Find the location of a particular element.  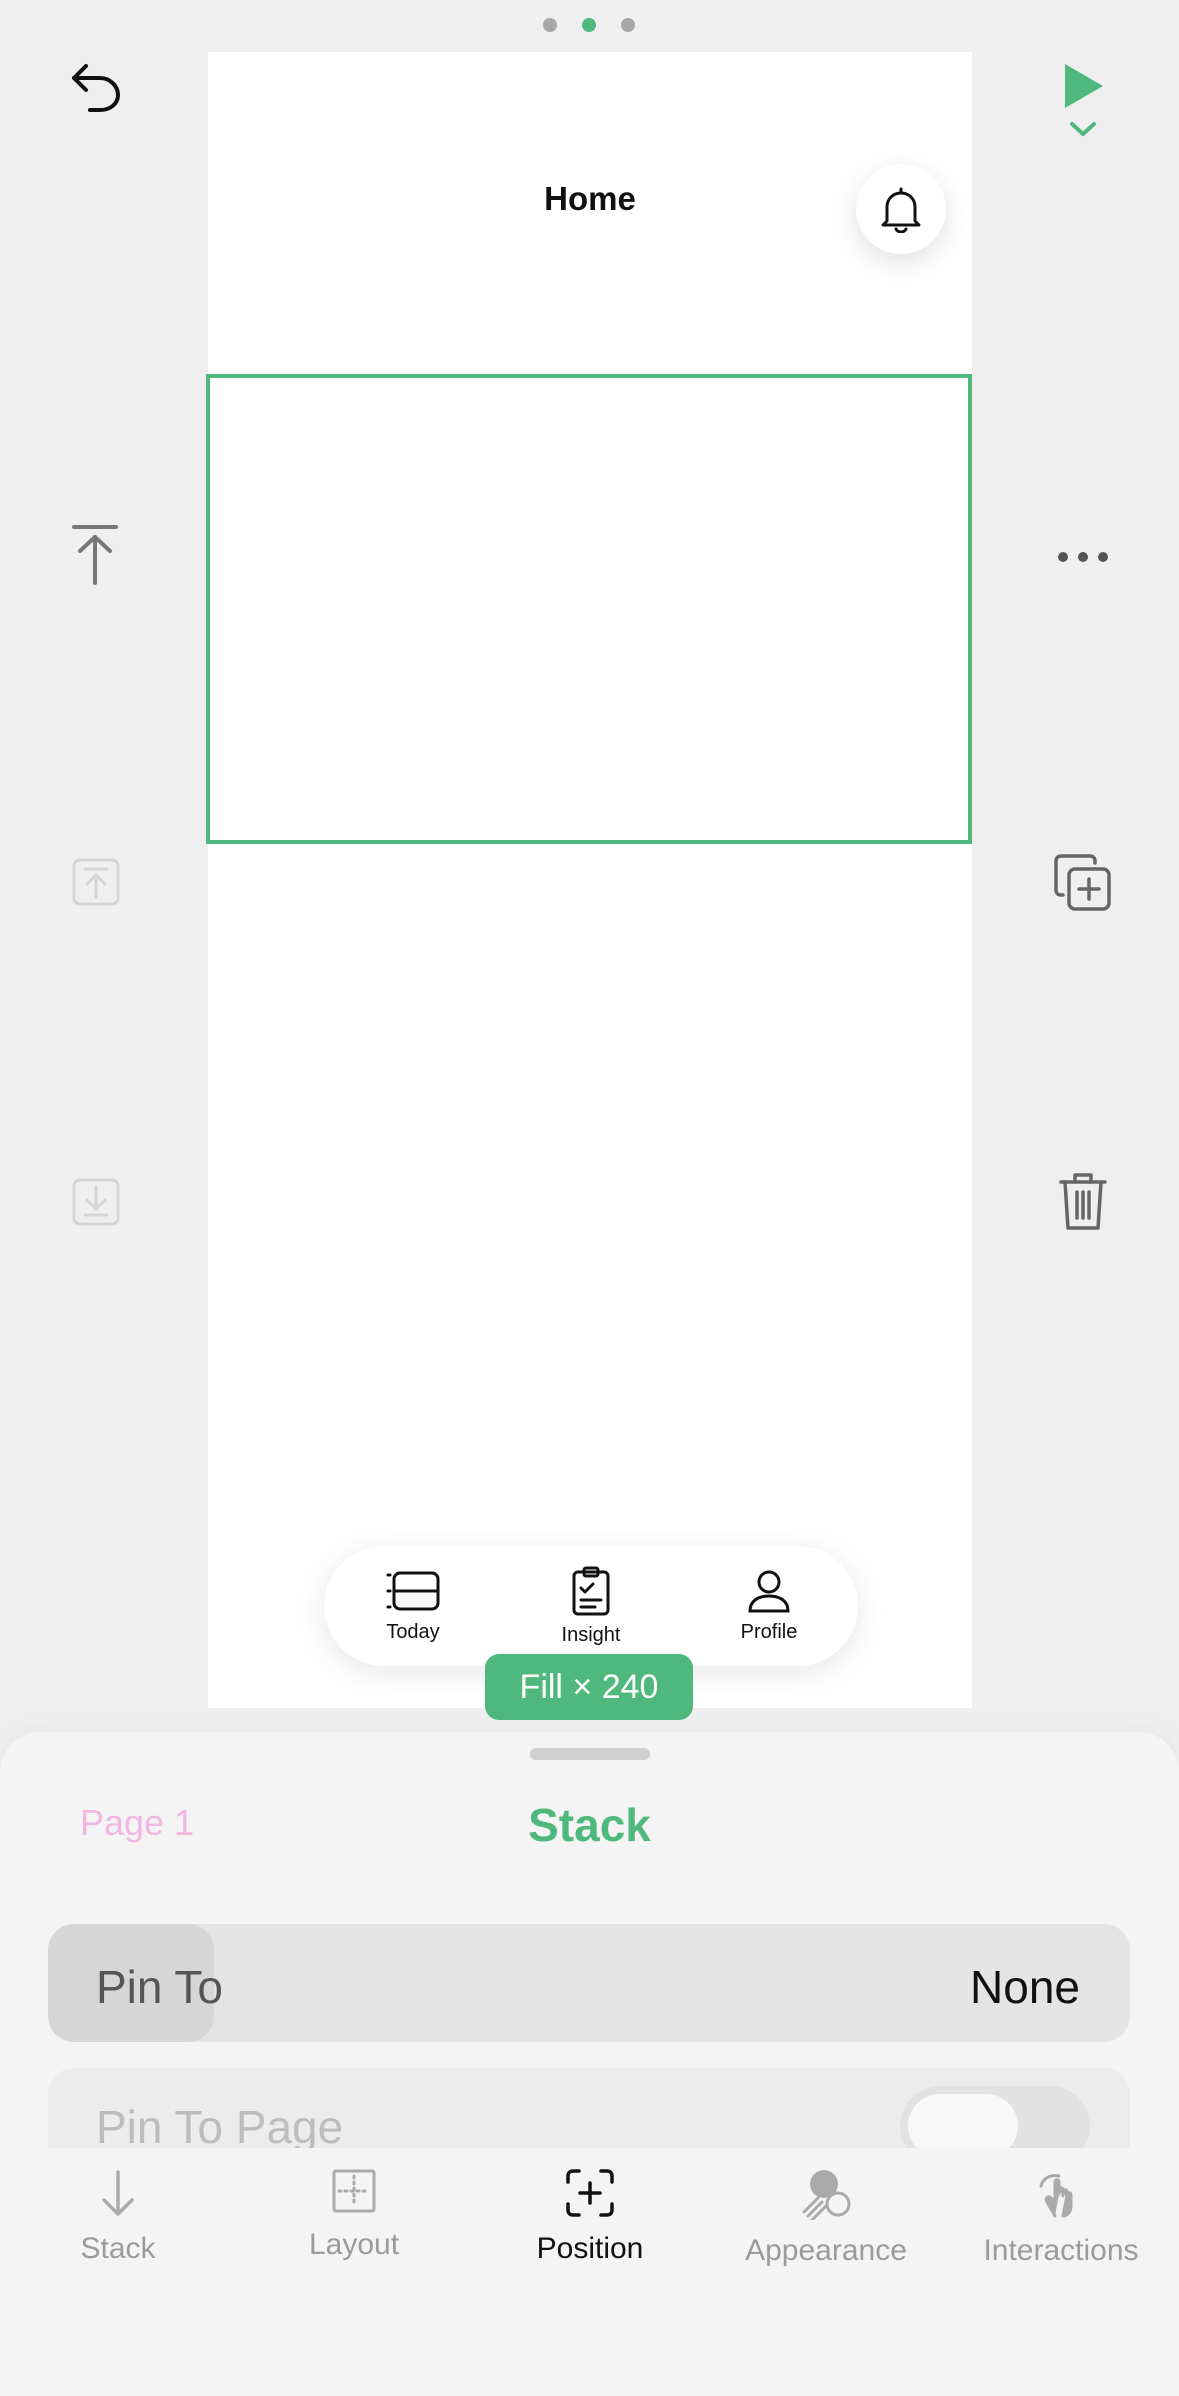

nav-position: Position is located at coordinates (590, 2217).